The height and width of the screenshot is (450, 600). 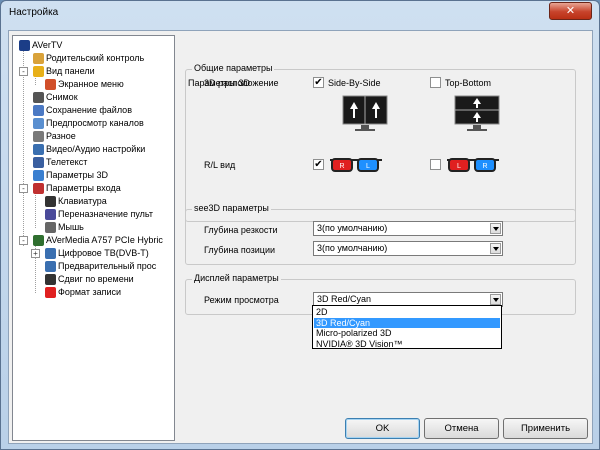 I want to click on tree-item-label: Цифровое ТВ(DVB-T), so click(x=103, y=253).